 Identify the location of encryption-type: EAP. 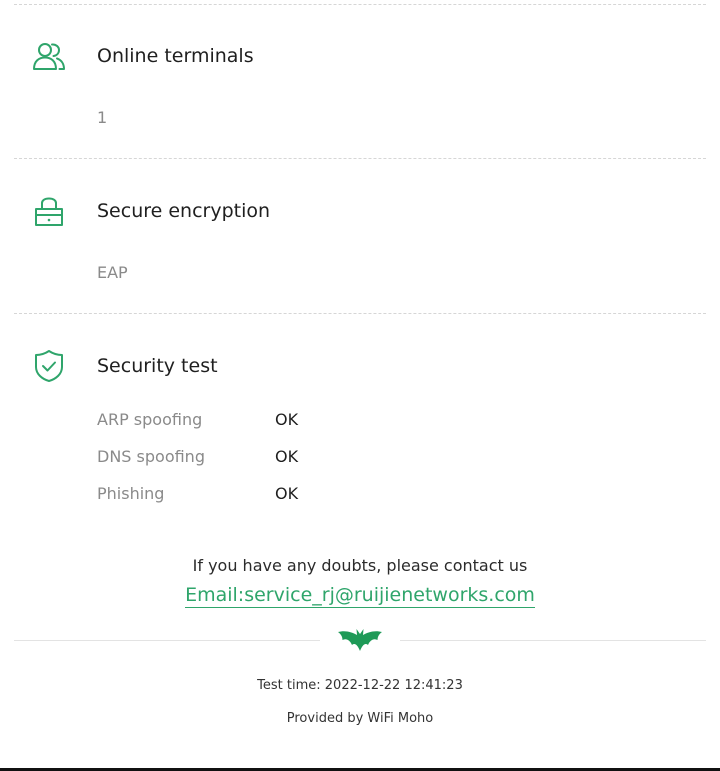
(112, 272).